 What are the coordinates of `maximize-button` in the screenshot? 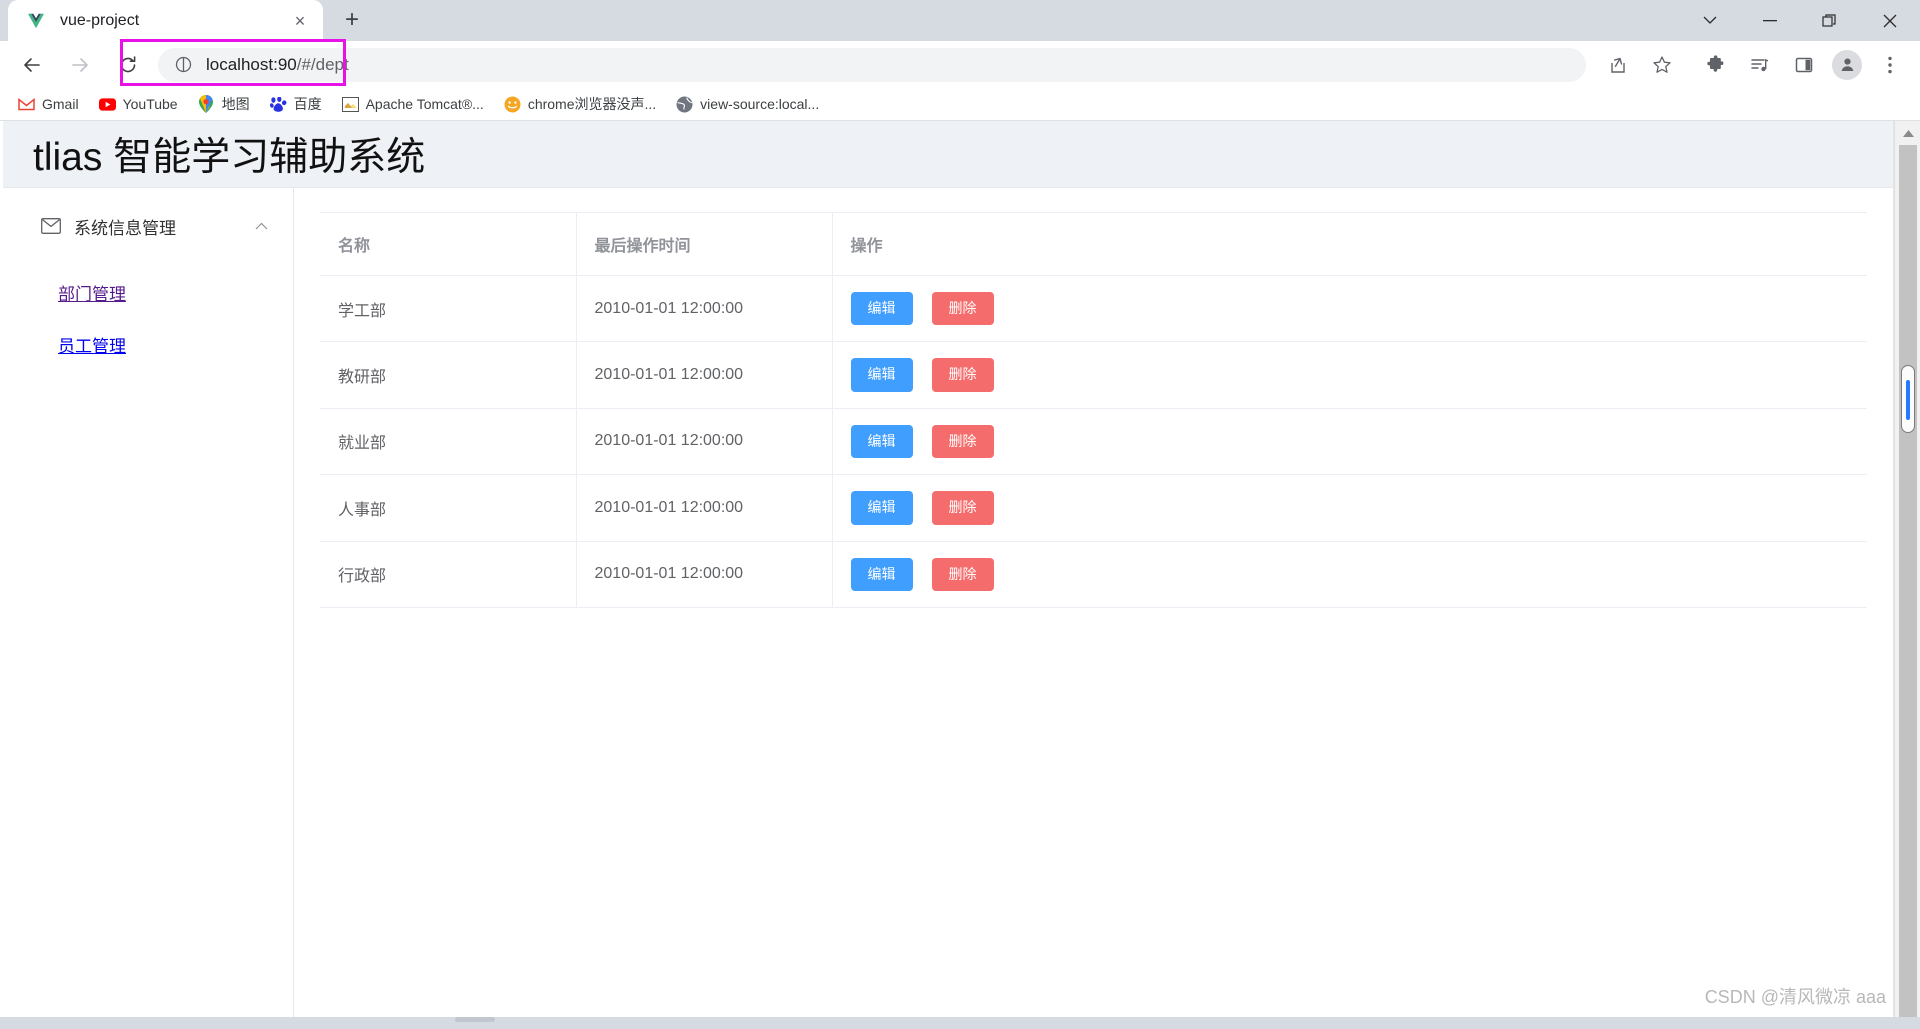 It's located at (1830, 20).